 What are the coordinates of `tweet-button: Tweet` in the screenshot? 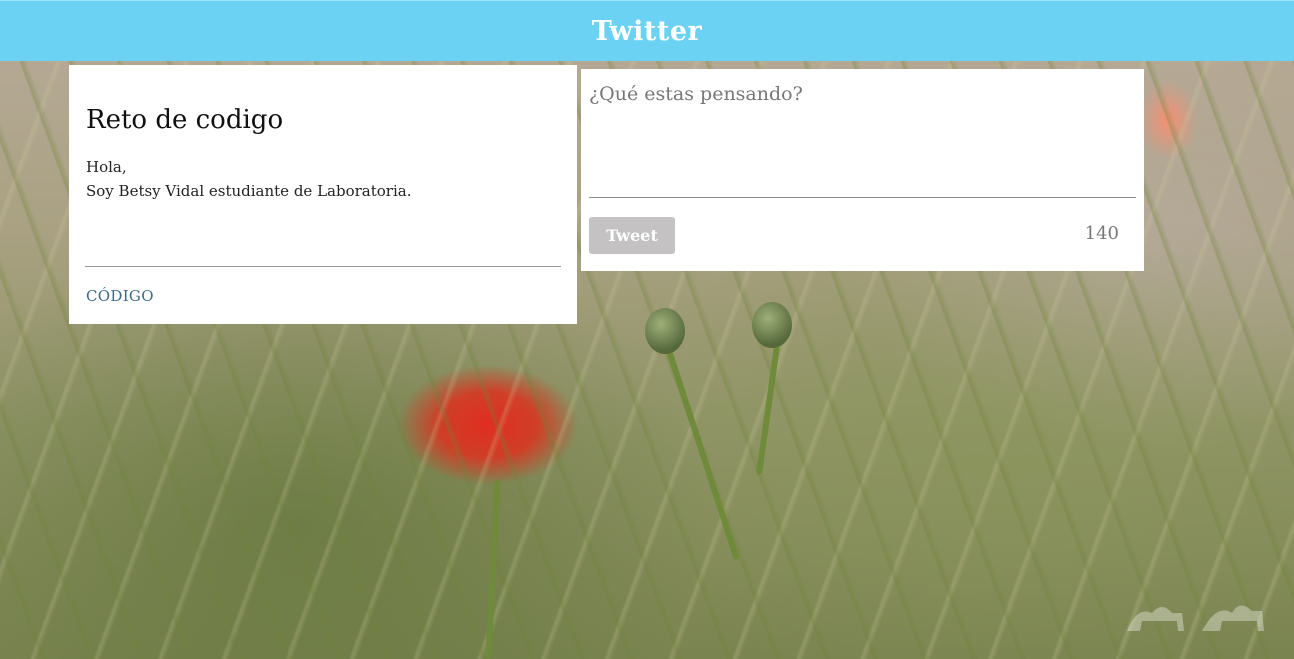 It's located at (632, 235).